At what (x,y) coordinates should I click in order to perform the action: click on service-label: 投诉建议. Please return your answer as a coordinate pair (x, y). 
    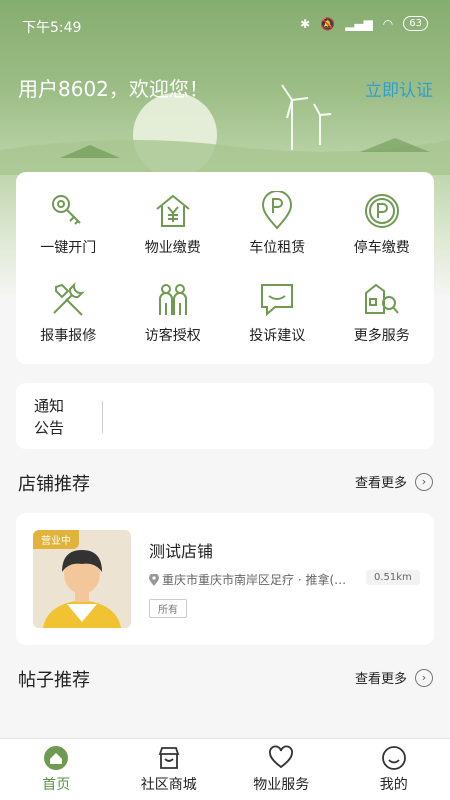
    Looking at the image, I should click on (277, 336).